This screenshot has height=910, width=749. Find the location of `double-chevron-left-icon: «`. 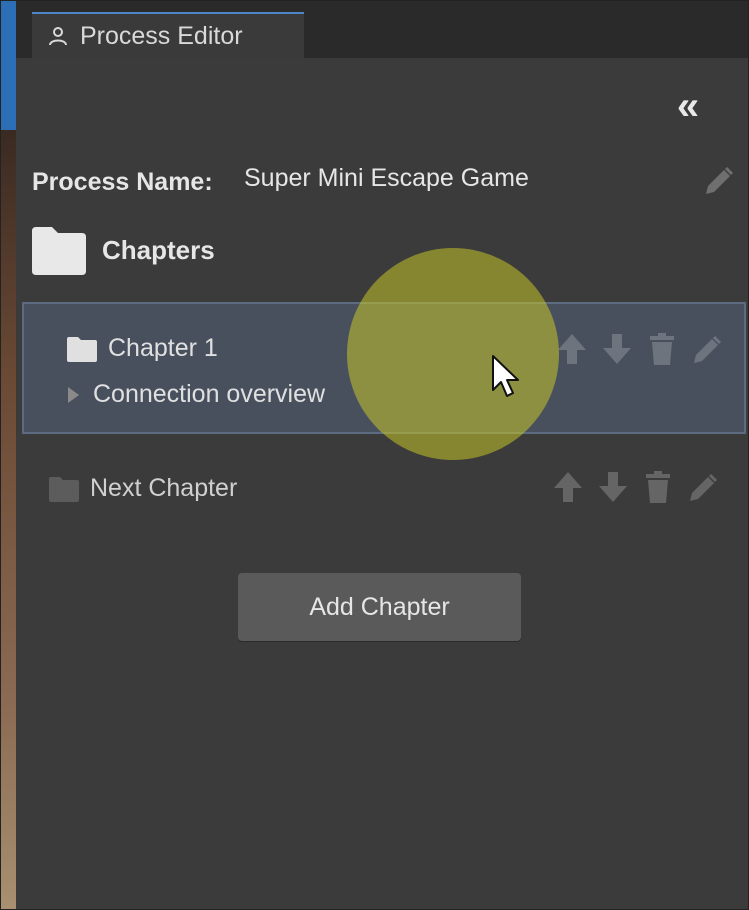

double-chevron-left-icon: « is located at coordinates (688, 106).